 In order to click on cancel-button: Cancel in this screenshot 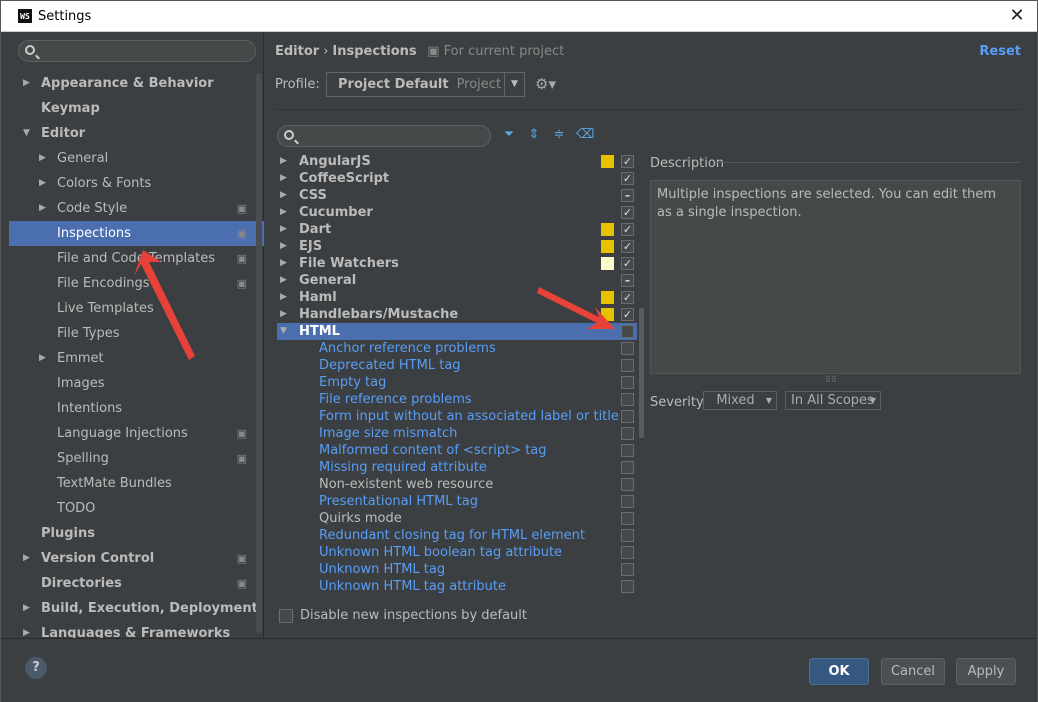, I will do `click(913, 671)`.